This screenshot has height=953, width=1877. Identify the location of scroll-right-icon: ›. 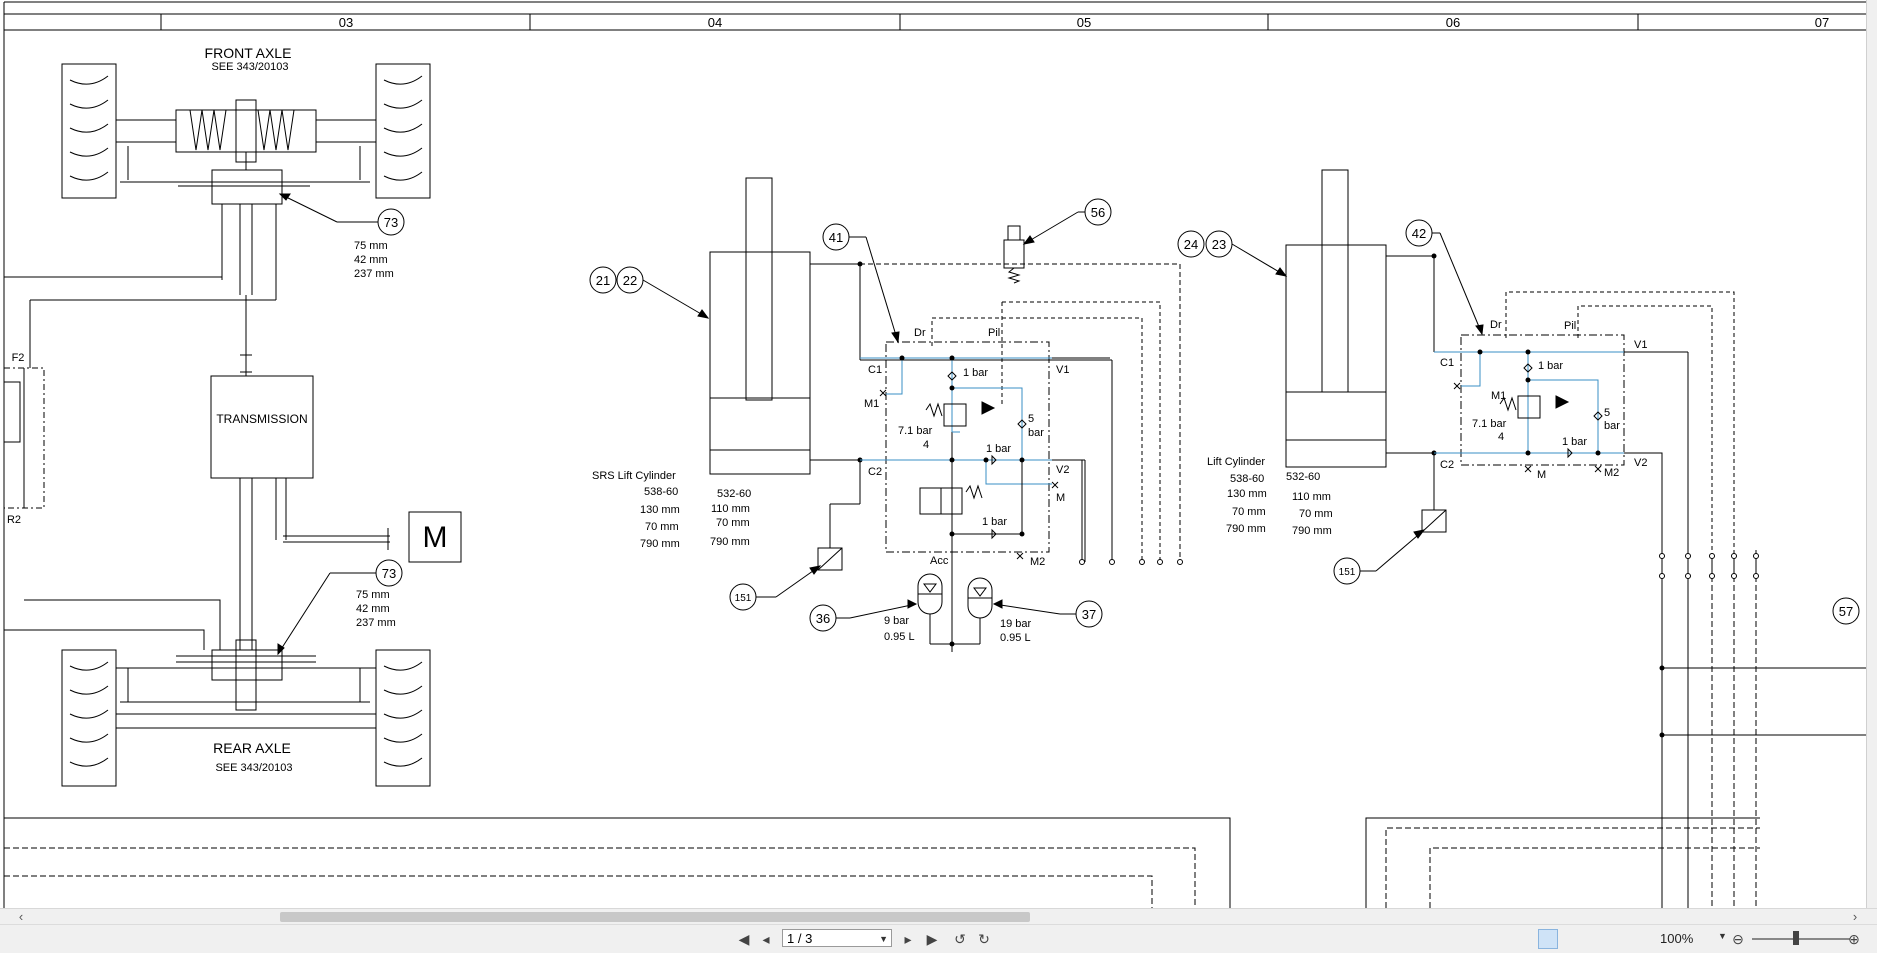
(1855, 917).